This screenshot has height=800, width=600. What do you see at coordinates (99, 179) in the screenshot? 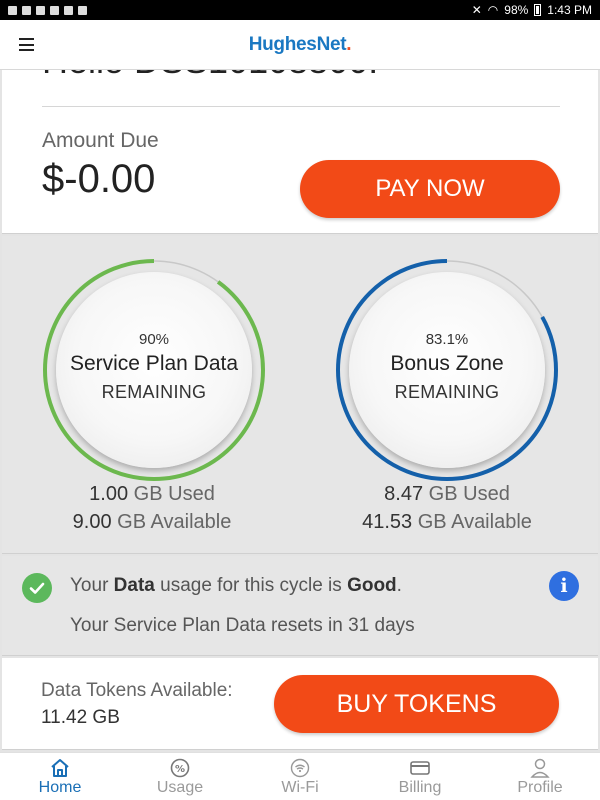
I see `amount-due-value: $-0.00` at bounding box center [99, 179].